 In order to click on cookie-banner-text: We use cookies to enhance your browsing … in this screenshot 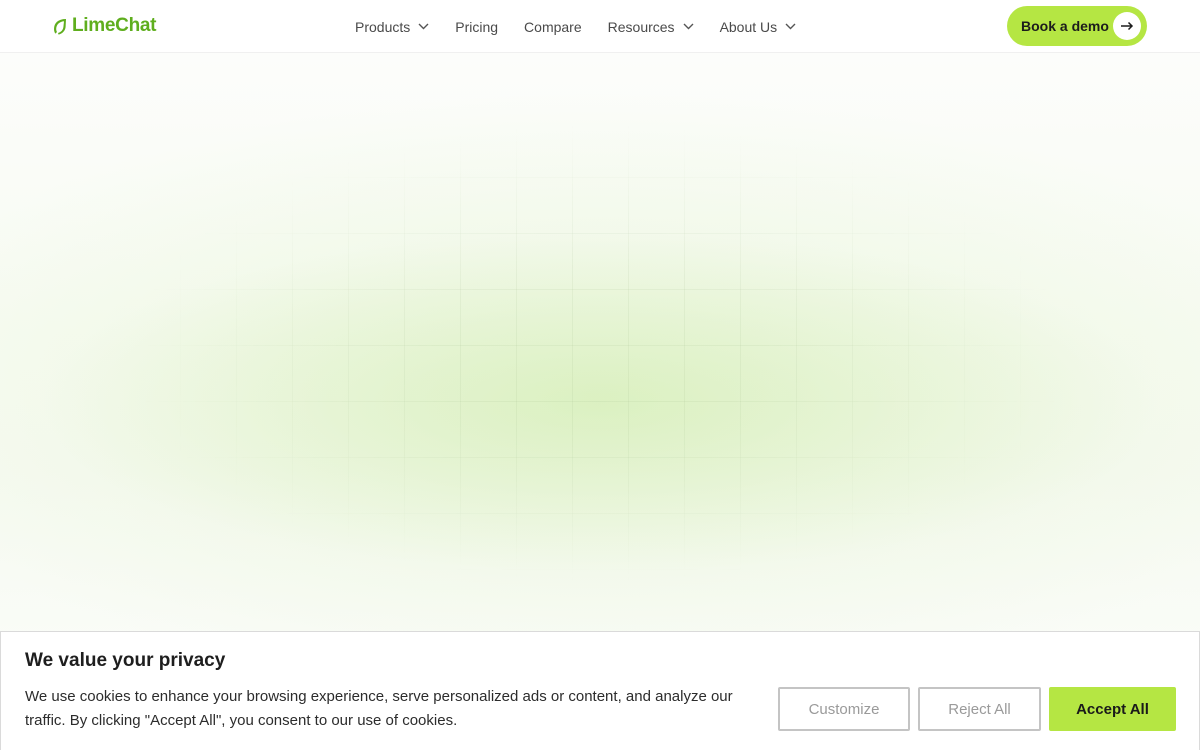, I will do `click(379, 708)`.